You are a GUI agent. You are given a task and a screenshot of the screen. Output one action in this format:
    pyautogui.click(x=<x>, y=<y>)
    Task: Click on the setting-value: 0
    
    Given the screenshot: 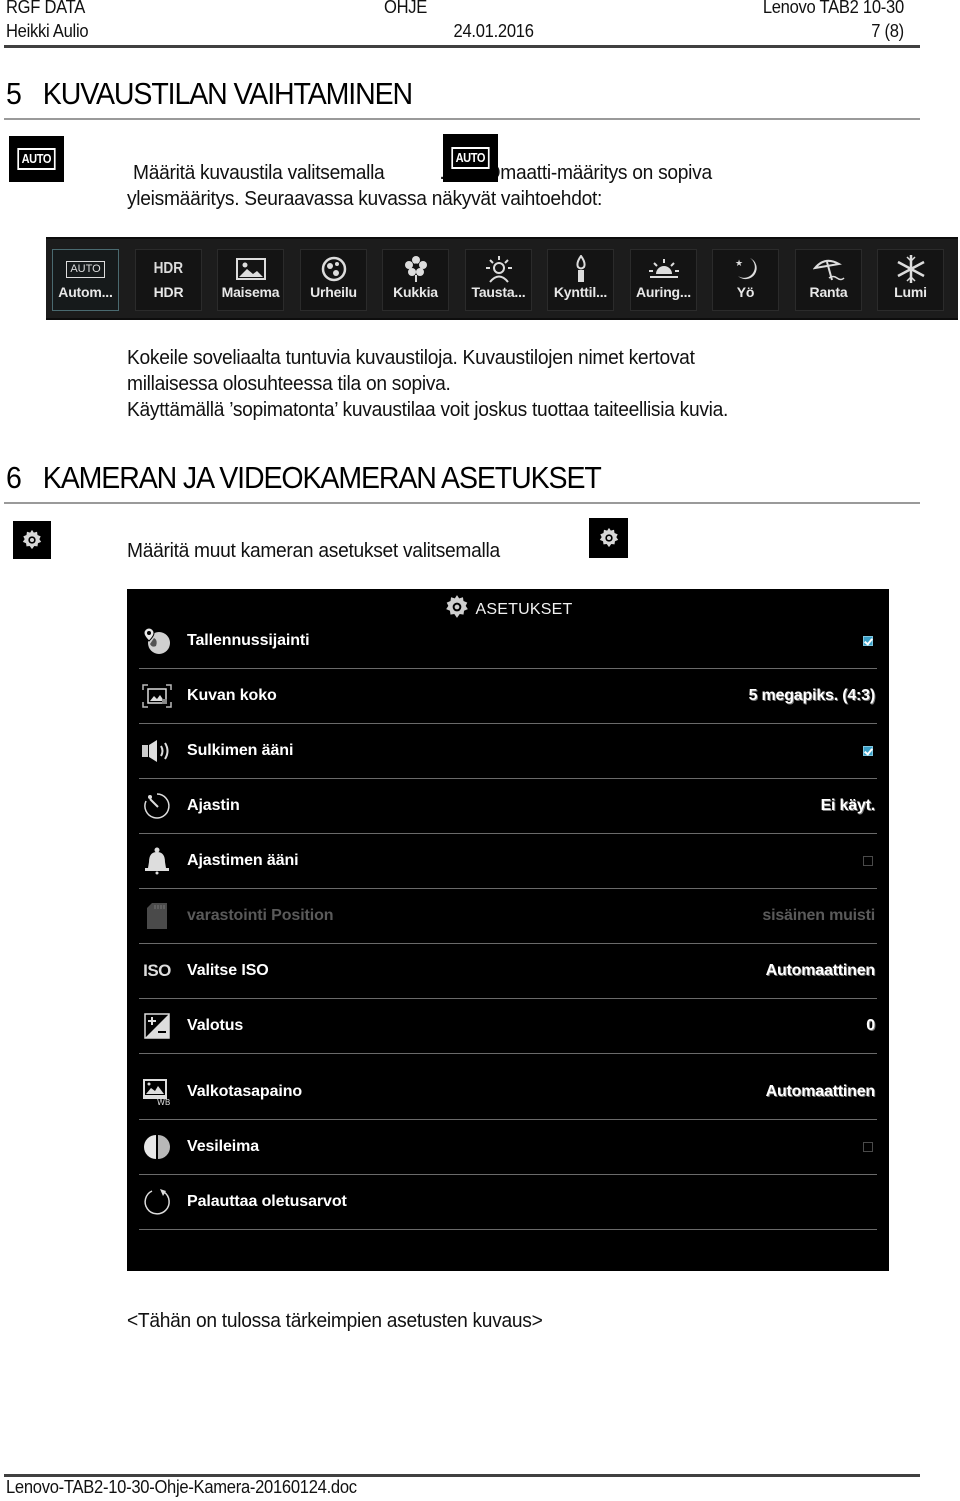 What is the action you would take?
    pyautogui.click(x=870, y=1025)
    